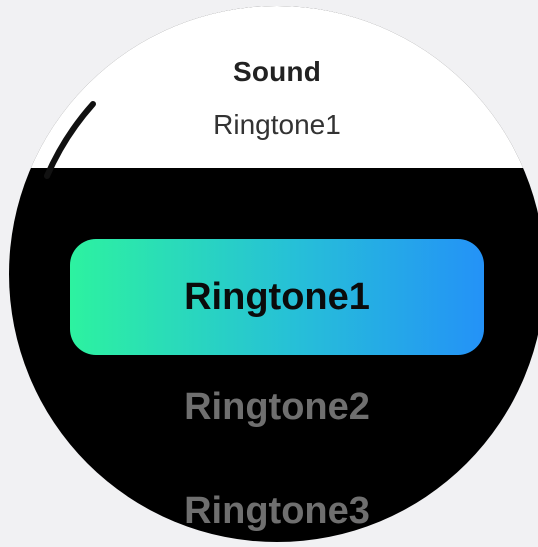 The width and height of the screenshot is (538, 547). I want to click on ringtone-item-3: Ringtone3, so click(277, 497).